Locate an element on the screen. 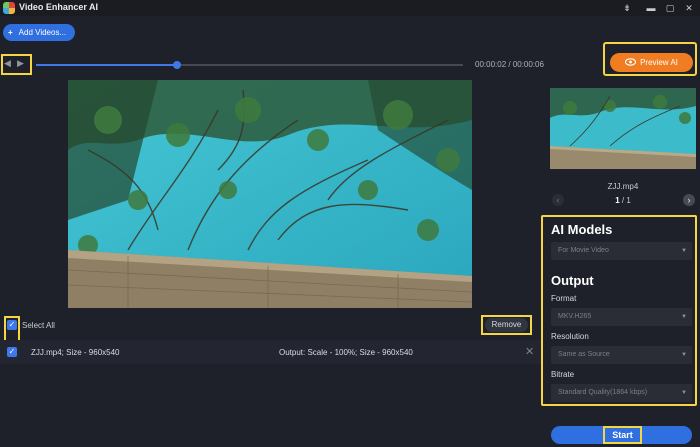  next-page-icon: › is located at coordinates (689, 200).